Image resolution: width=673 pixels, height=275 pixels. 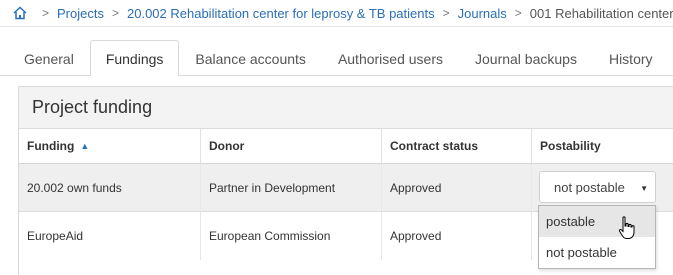 What do you see at coordinates (589, 187) in the screenshot?
I see `select-value: not postable` at bounding box center [589, 187].